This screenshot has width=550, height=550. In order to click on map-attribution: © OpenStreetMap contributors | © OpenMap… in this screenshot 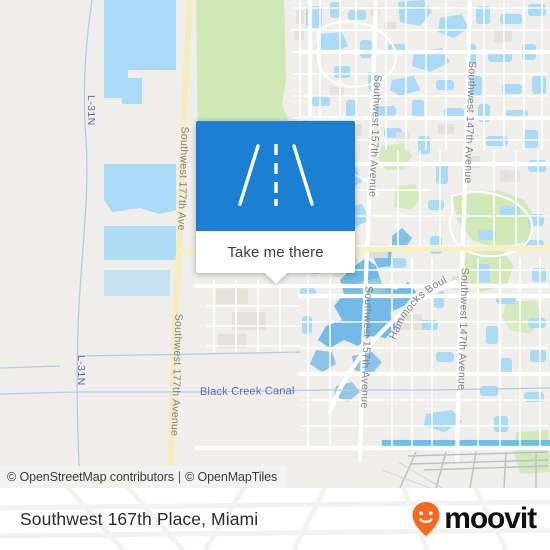, I will do `click(143, 477)`.